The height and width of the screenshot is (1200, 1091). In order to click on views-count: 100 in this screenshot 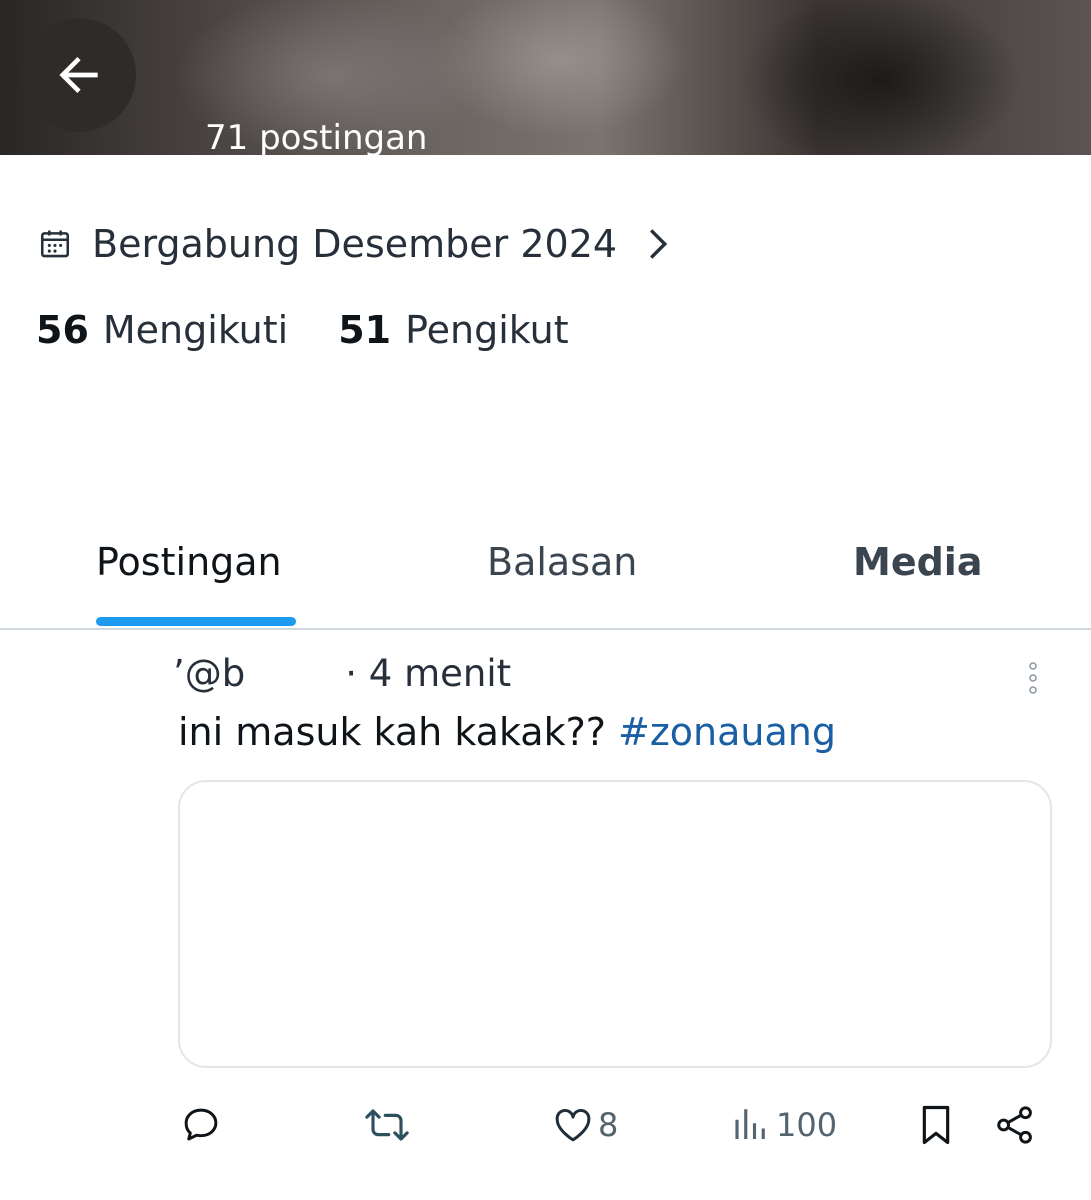, I will do `click(807, 1125)`.